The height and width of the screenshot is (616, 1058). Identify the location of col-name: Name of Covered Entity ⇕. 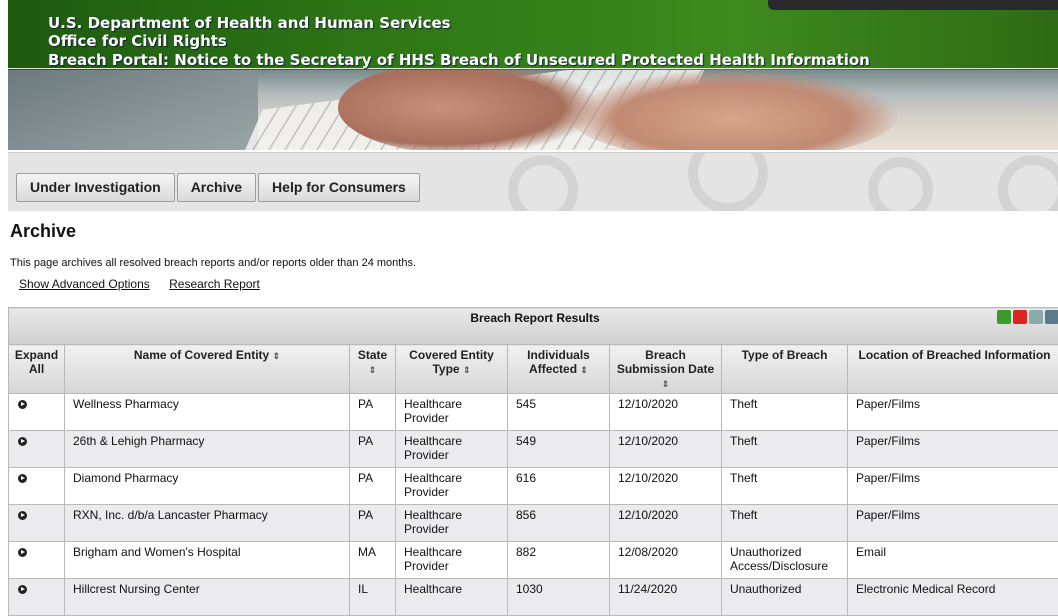
(207, 369).